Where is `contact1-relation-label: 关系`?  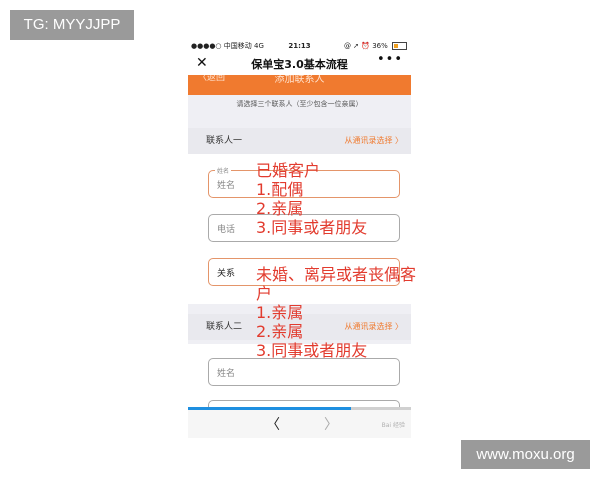
contact1-relation-label: 关系 is located at coordinates (226, 274).